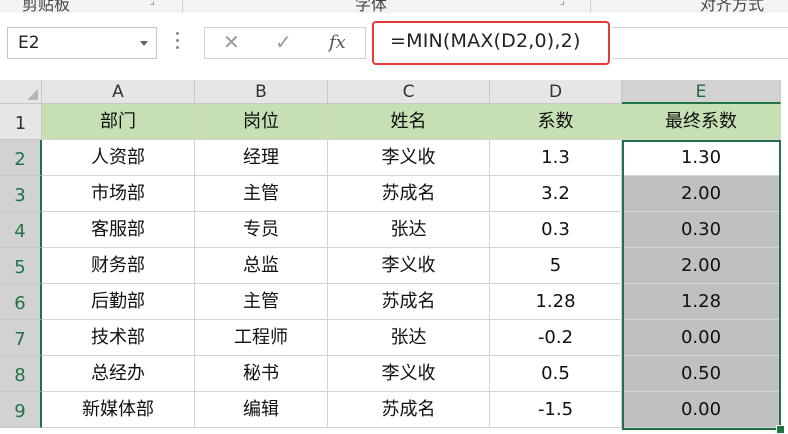  Describe the element at coordinates (231, 42) in the screenshot. I see `cancel-icon: ✕` at that location.